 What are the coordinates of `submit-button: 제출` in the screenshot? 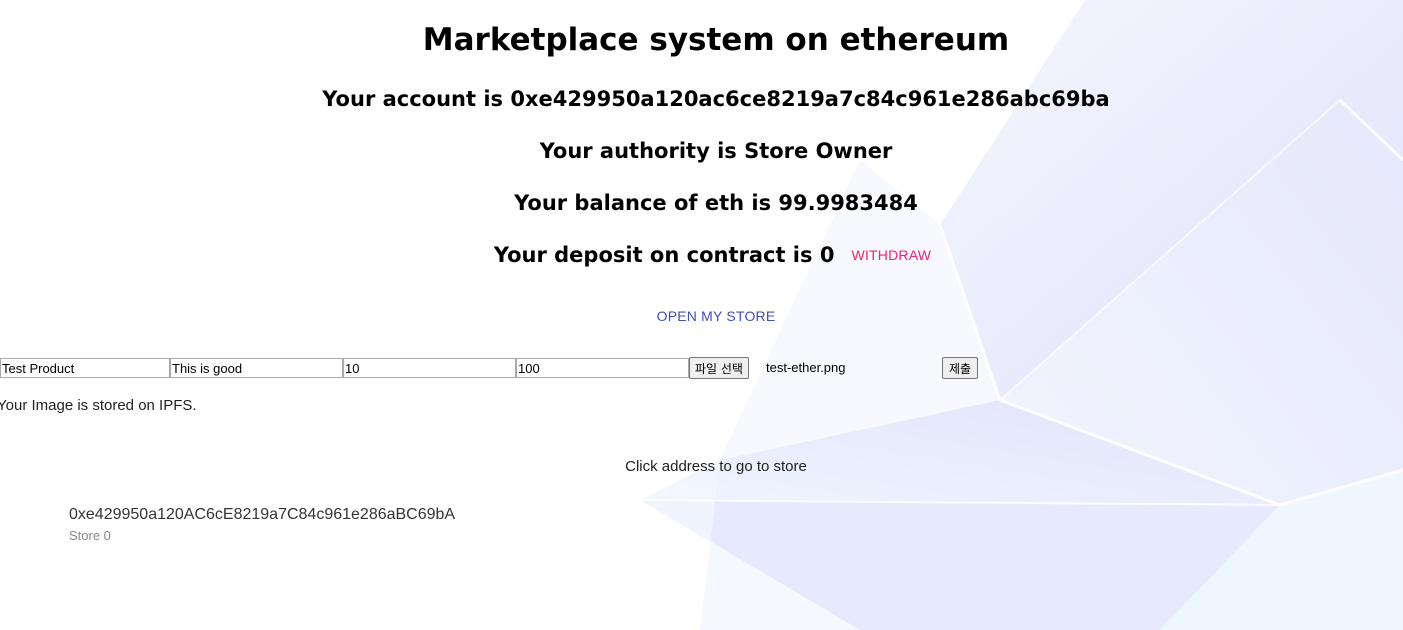 It's located at (960, 368).